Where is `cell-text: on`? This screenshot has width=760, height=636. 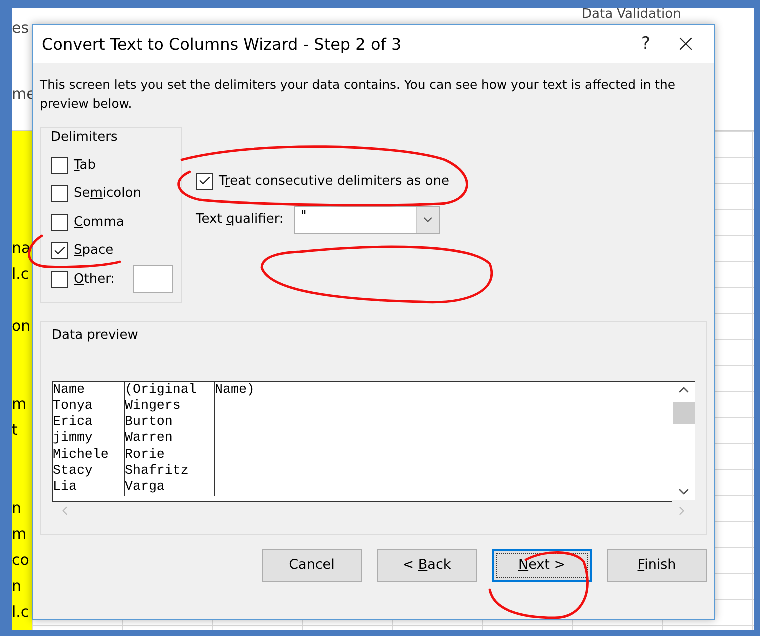
cell-text: on is located at coordinates (21, 326).